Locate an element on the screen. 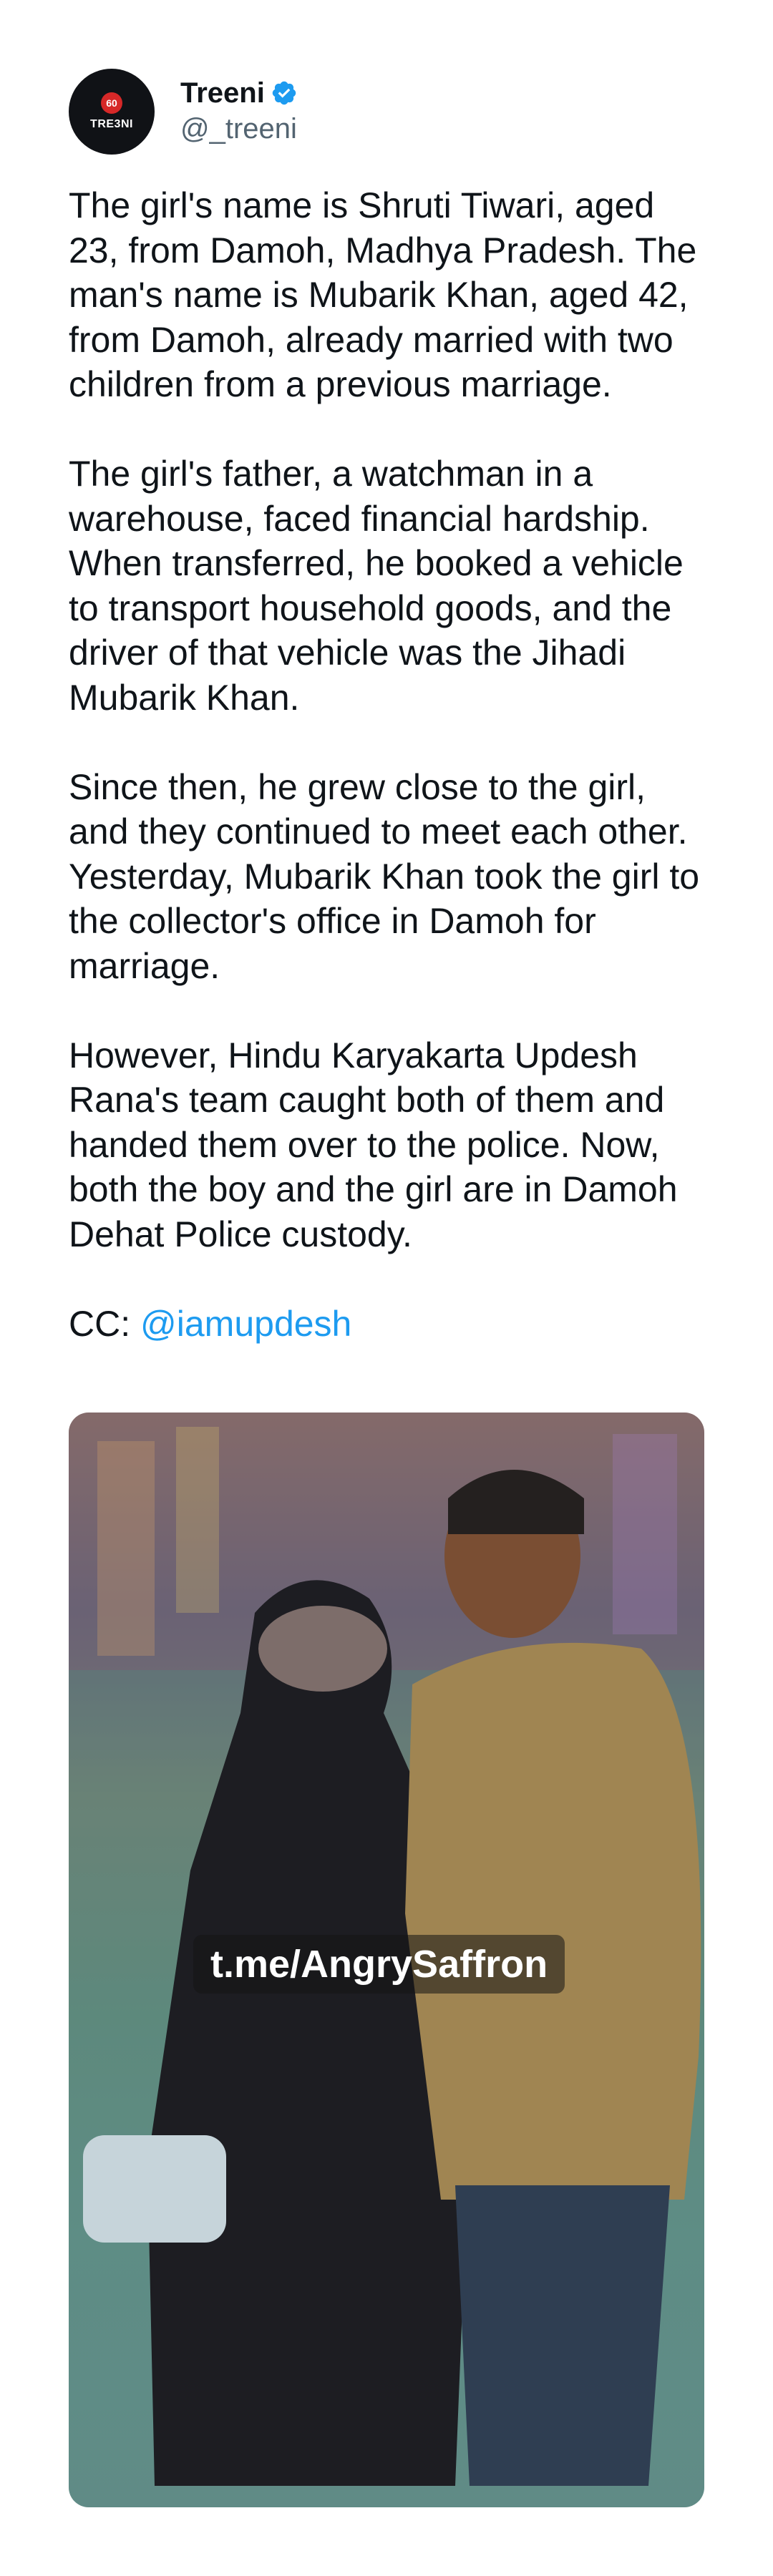 Image resolution: width=773 pixels, height=2576 pixels. avatar: 60 TRE3NI is located at coordinates (112, 112).